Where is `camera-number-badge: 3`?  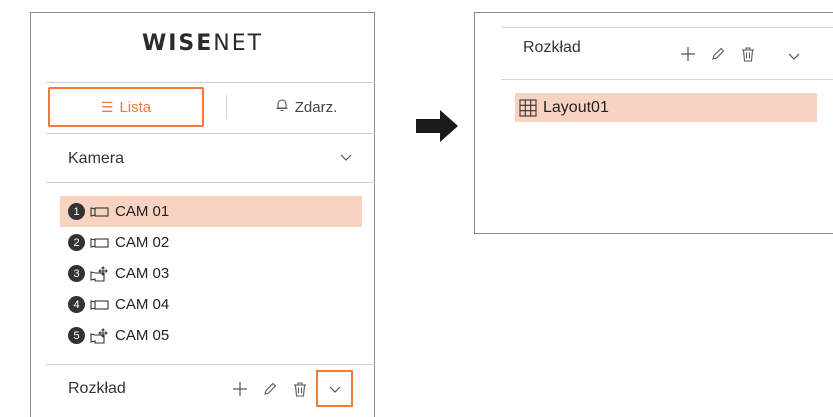 camera-number-badge: 3 is located at coordinates (76, 273).